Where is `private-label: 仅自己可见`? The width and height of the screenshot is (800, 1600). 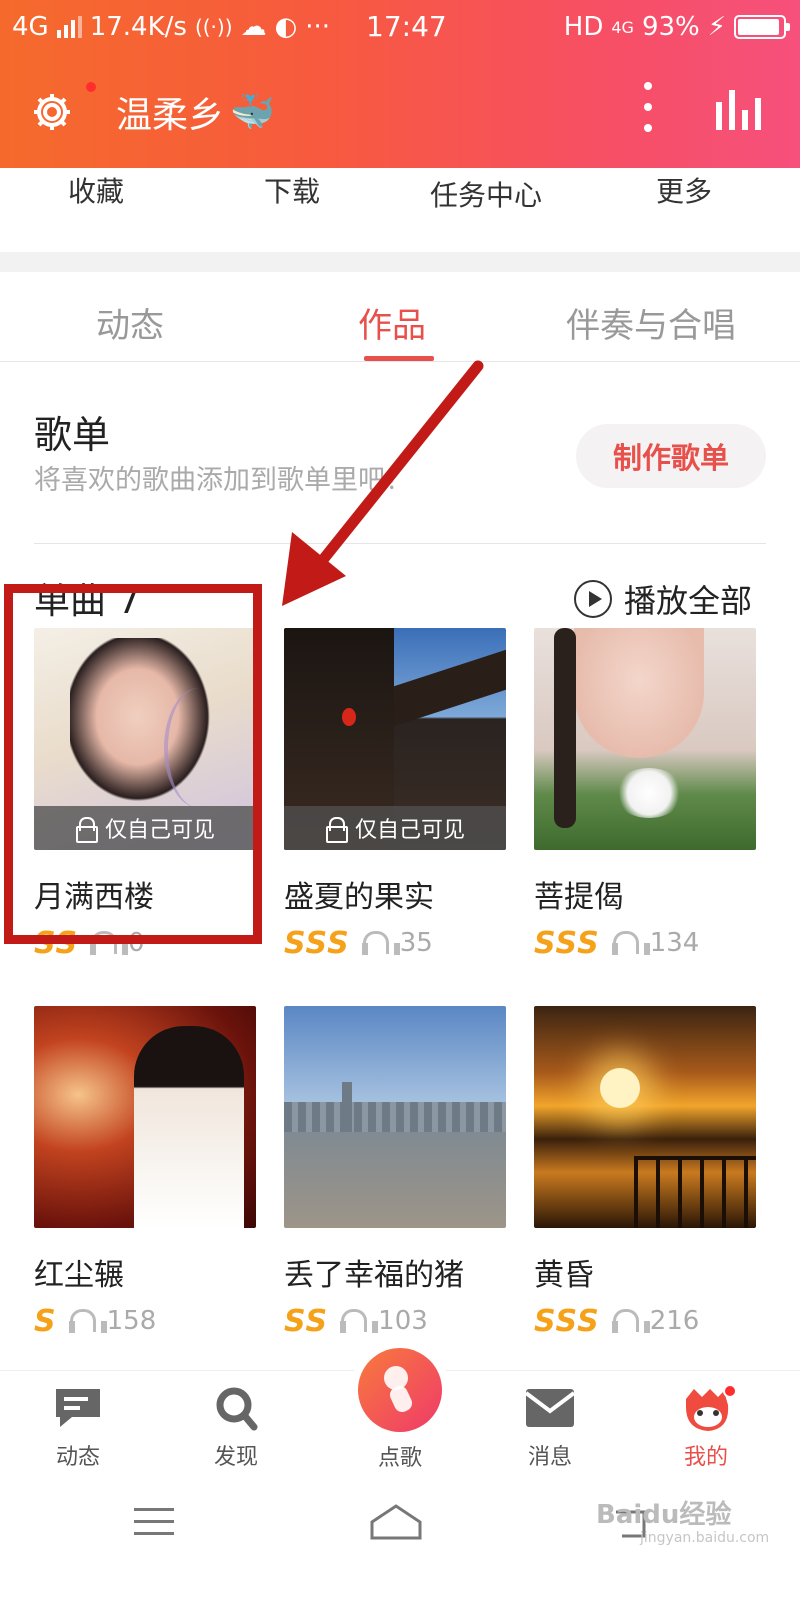
private-label: 仅自己可见 is located at coordinates (409, 830).